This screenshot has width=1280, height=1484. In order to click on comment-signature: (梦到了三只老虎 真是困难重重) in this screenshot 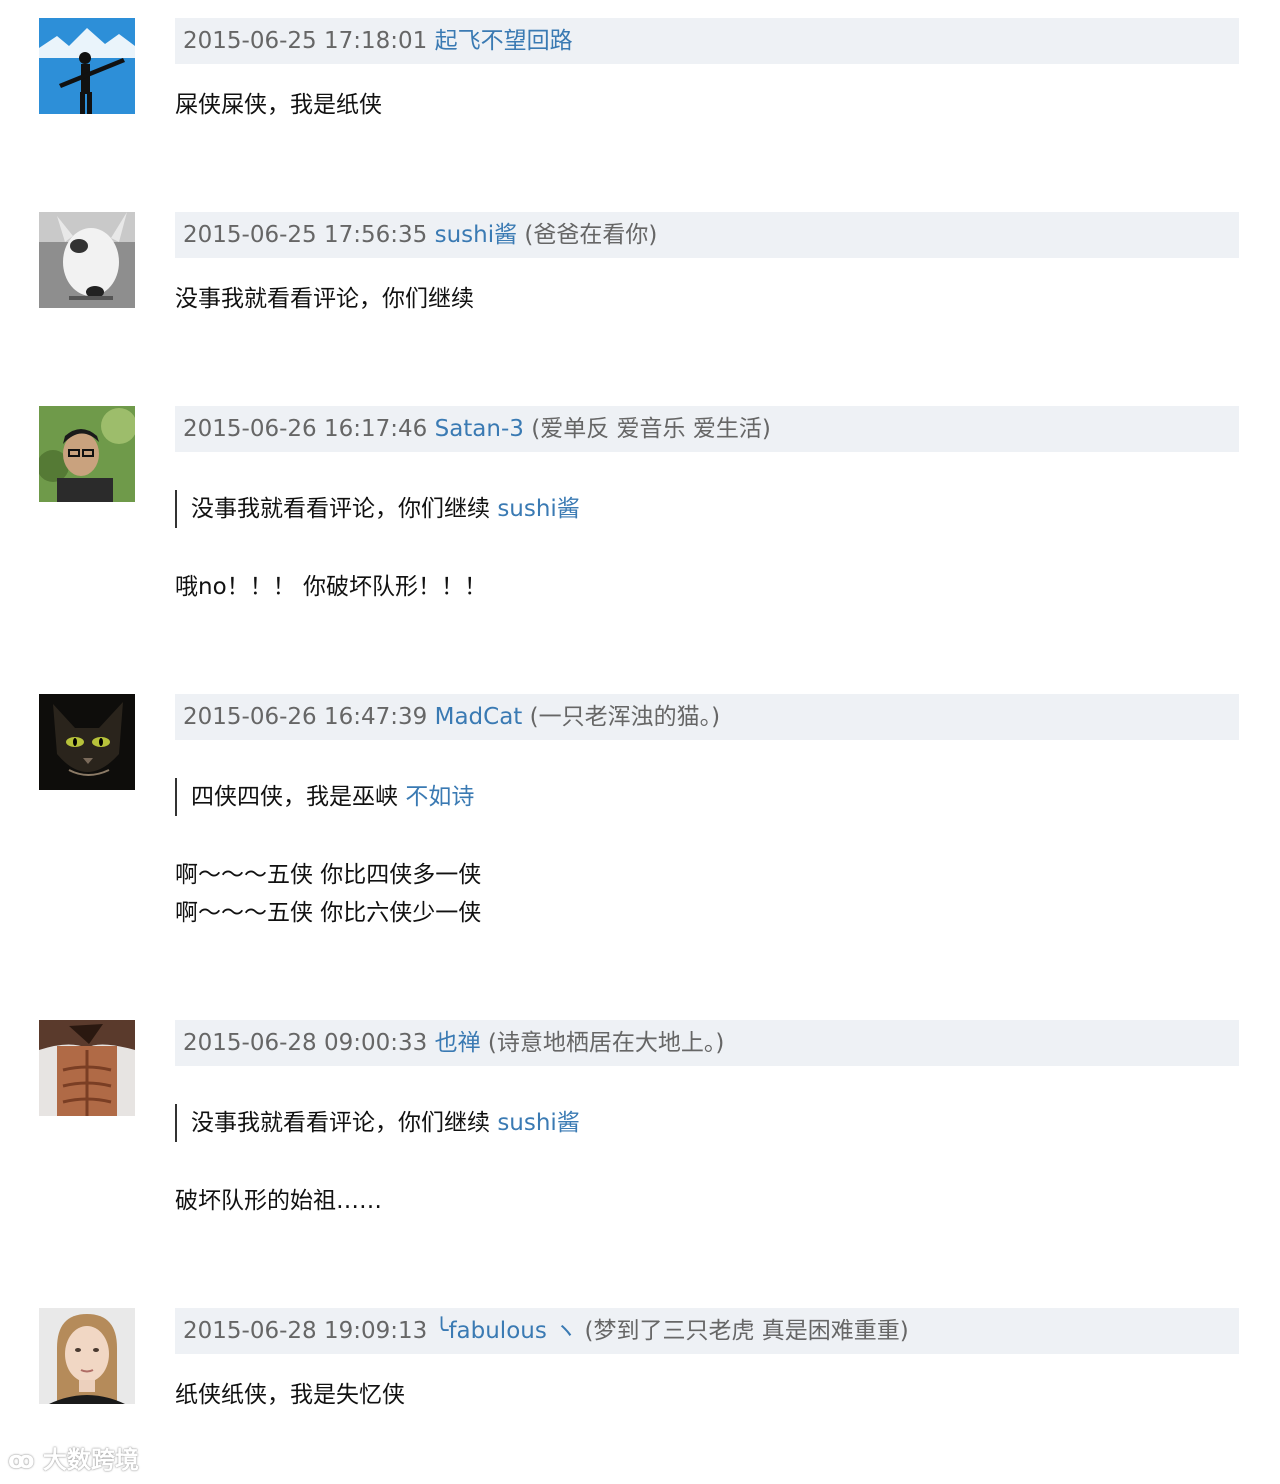, I will do `click(746, 1331)`.